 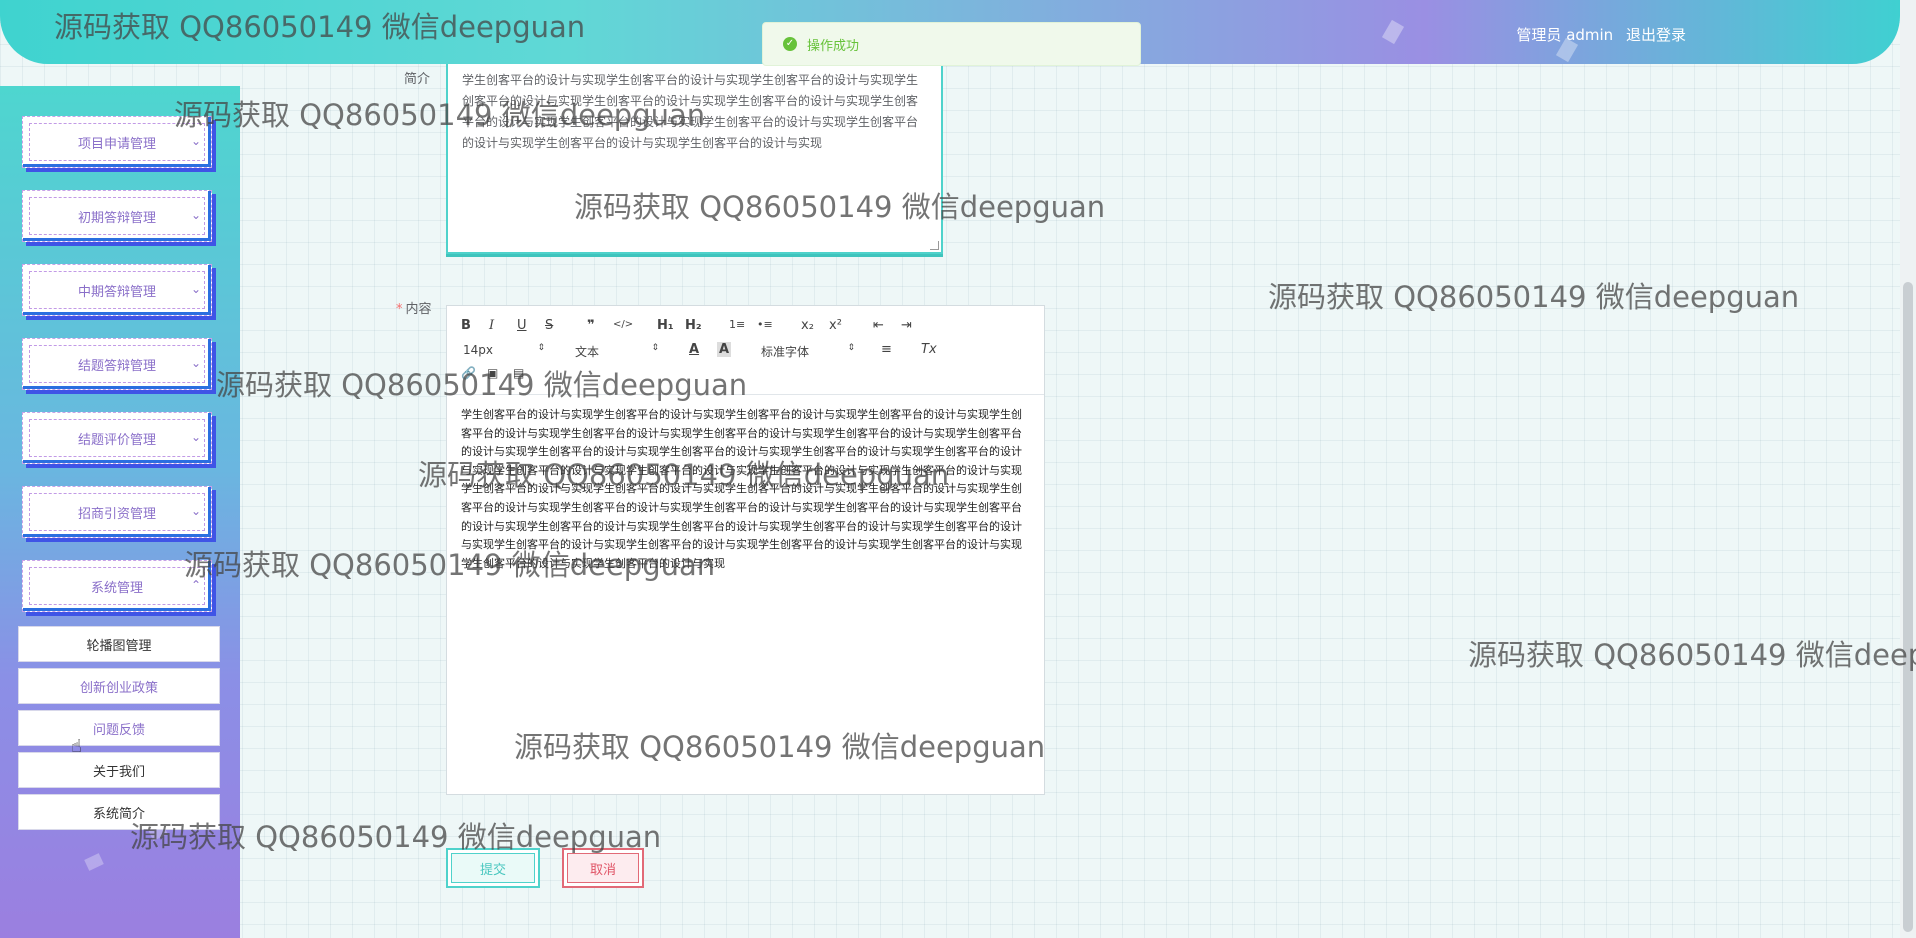 I want to click on header-picker: 文本 ⇕, so click(x=617, y=351).